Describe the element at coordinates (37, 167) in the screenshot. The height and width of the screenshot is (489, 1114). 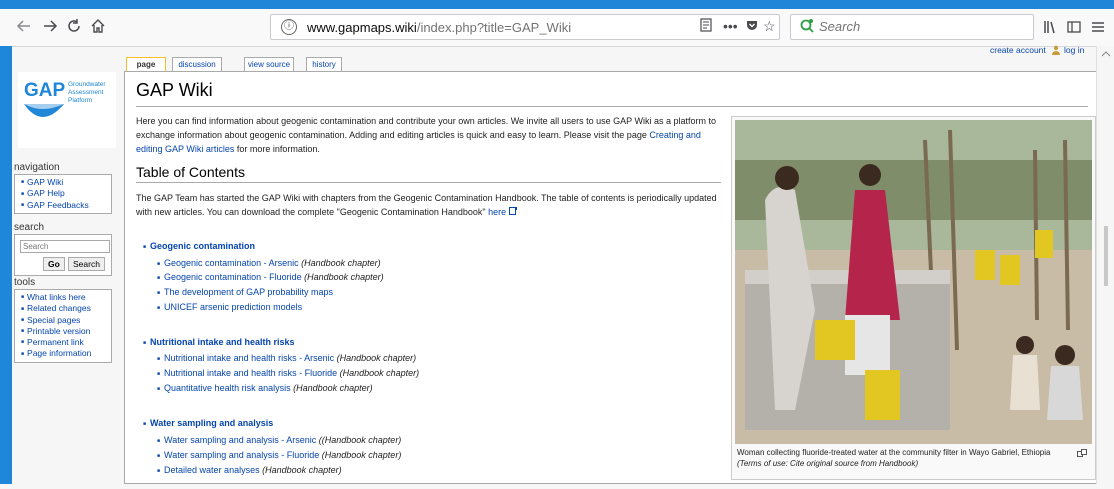
I see `navigation-title: navigation` at that location.